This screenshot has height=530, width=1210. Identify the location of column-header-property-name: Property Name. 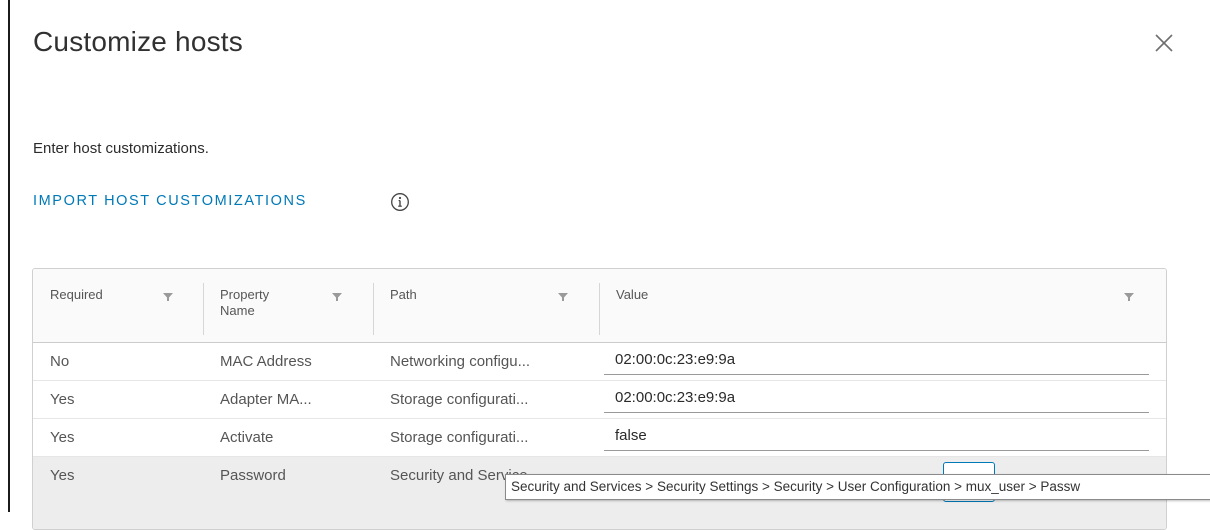
(288, 305).